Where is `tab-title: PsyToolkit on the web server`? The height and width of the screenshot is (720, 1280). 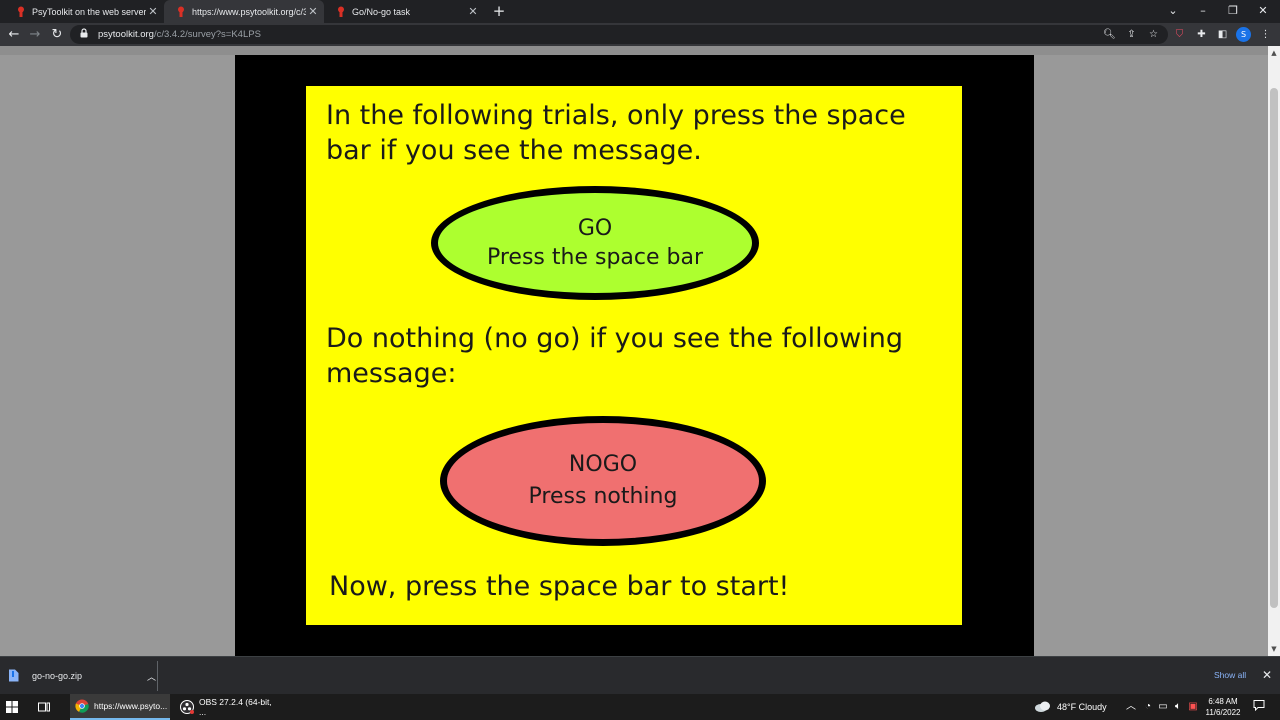
tab-title: PsyToolkit on the web server is located at coordinates (89, 11).